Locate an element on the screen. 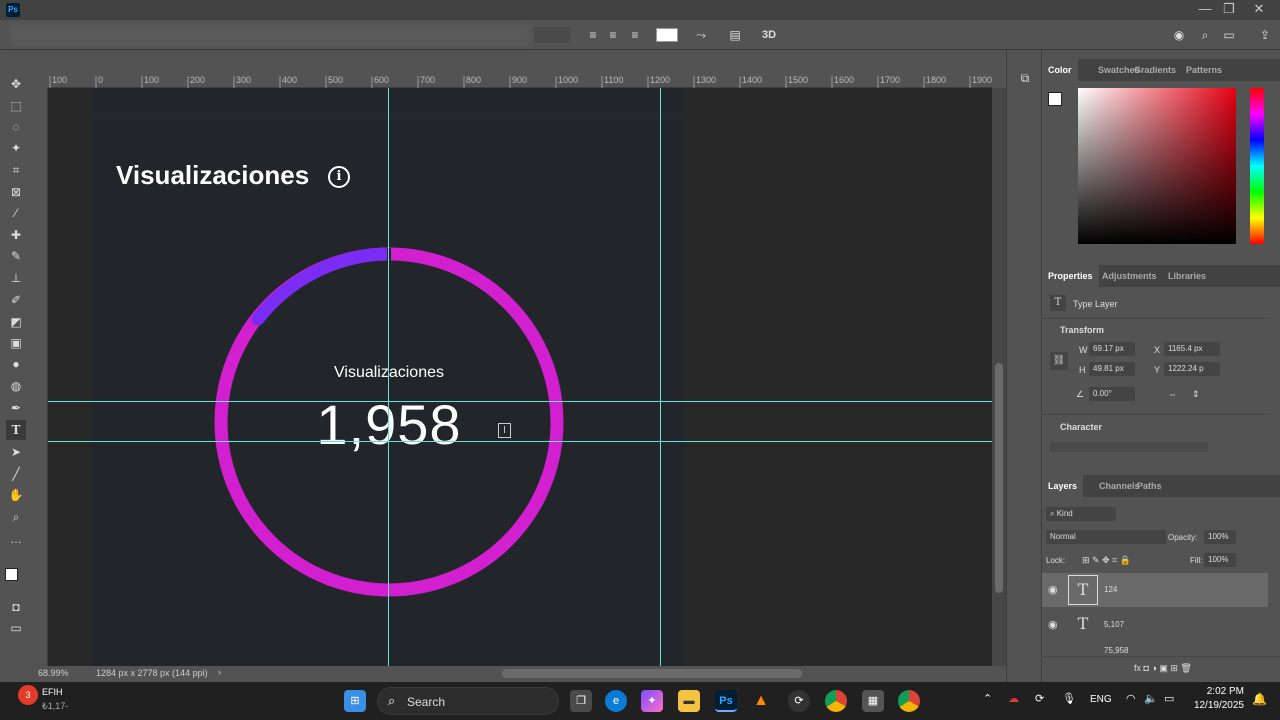 The height and width of the screenshot is (720, 1280). workspace-icon: ▭ is located at coordinates (1229, 35).